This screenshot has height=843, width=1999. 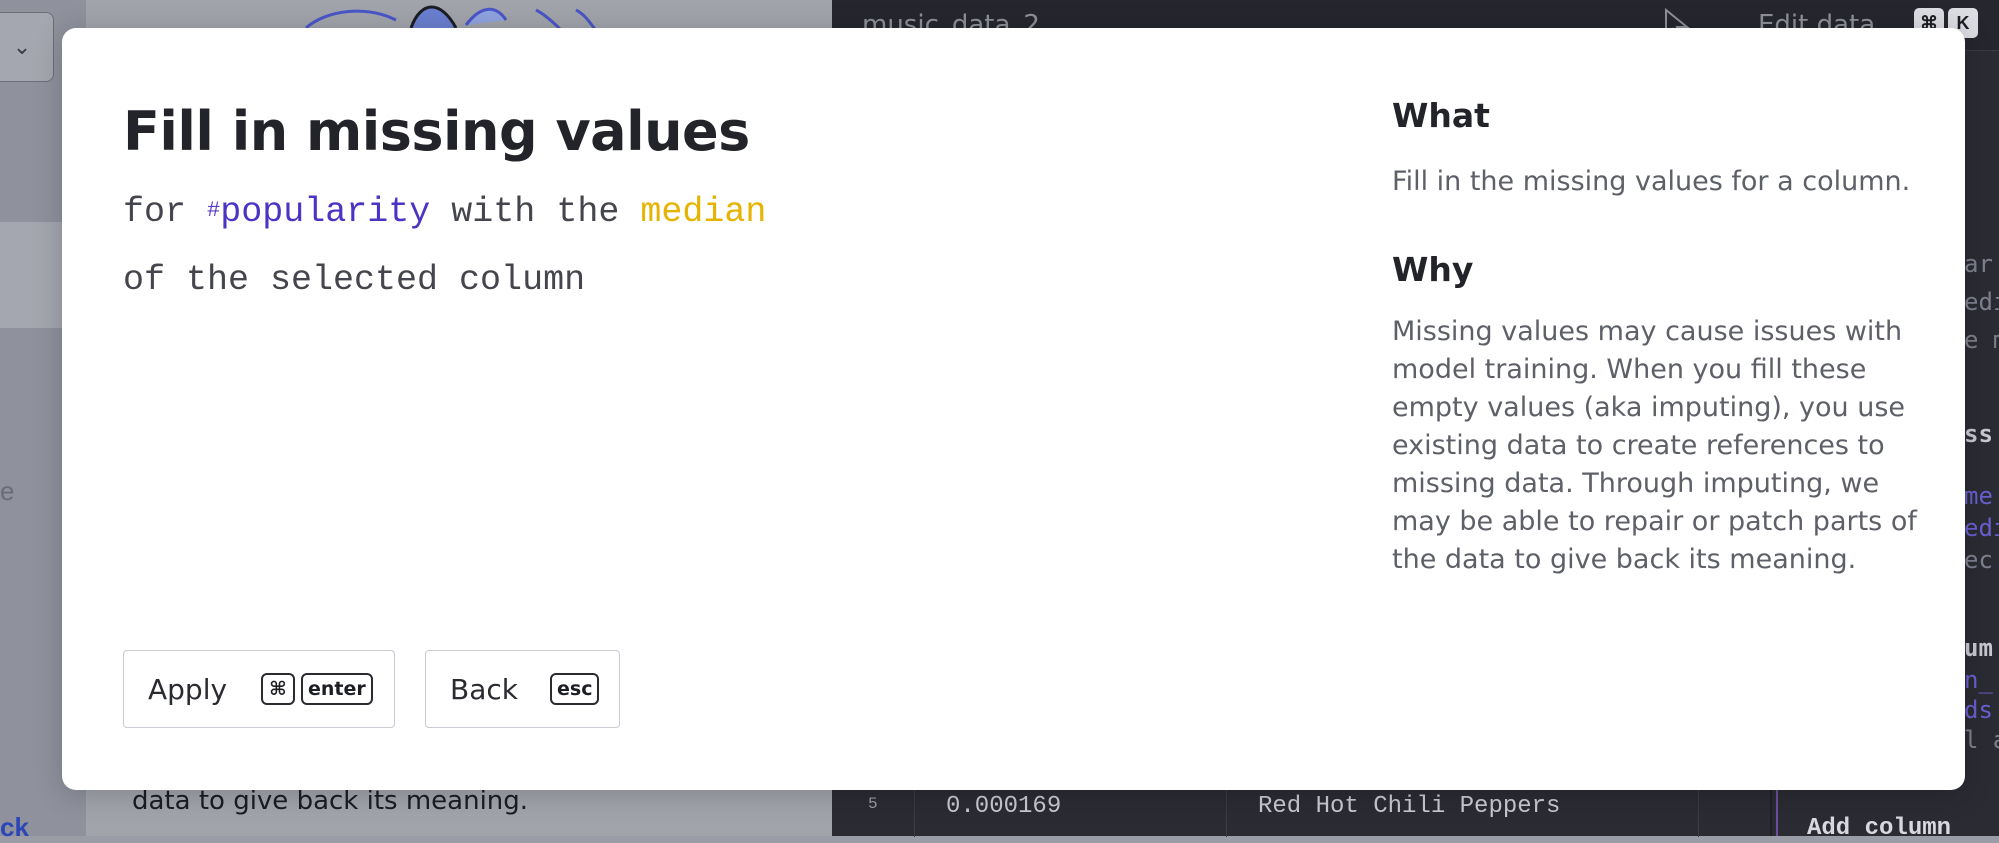 What do you see at coordinates (1978, 648) in the screenshot?
I see `sidebar-text-fragment: um` at bounding box center [1978, 648].